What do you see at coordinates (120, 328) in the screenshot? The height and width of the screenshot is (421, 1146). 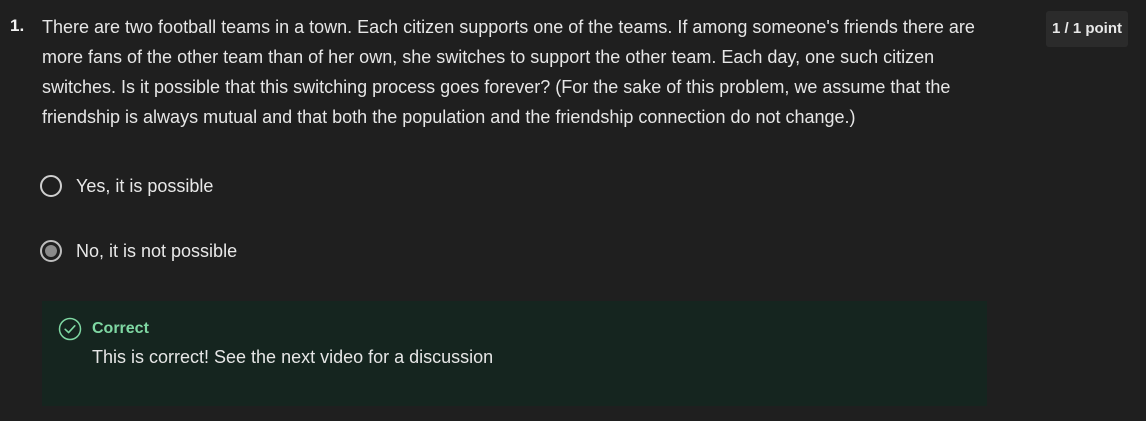 I see `feedback-status: Correct` at bounding box center [120, 328].